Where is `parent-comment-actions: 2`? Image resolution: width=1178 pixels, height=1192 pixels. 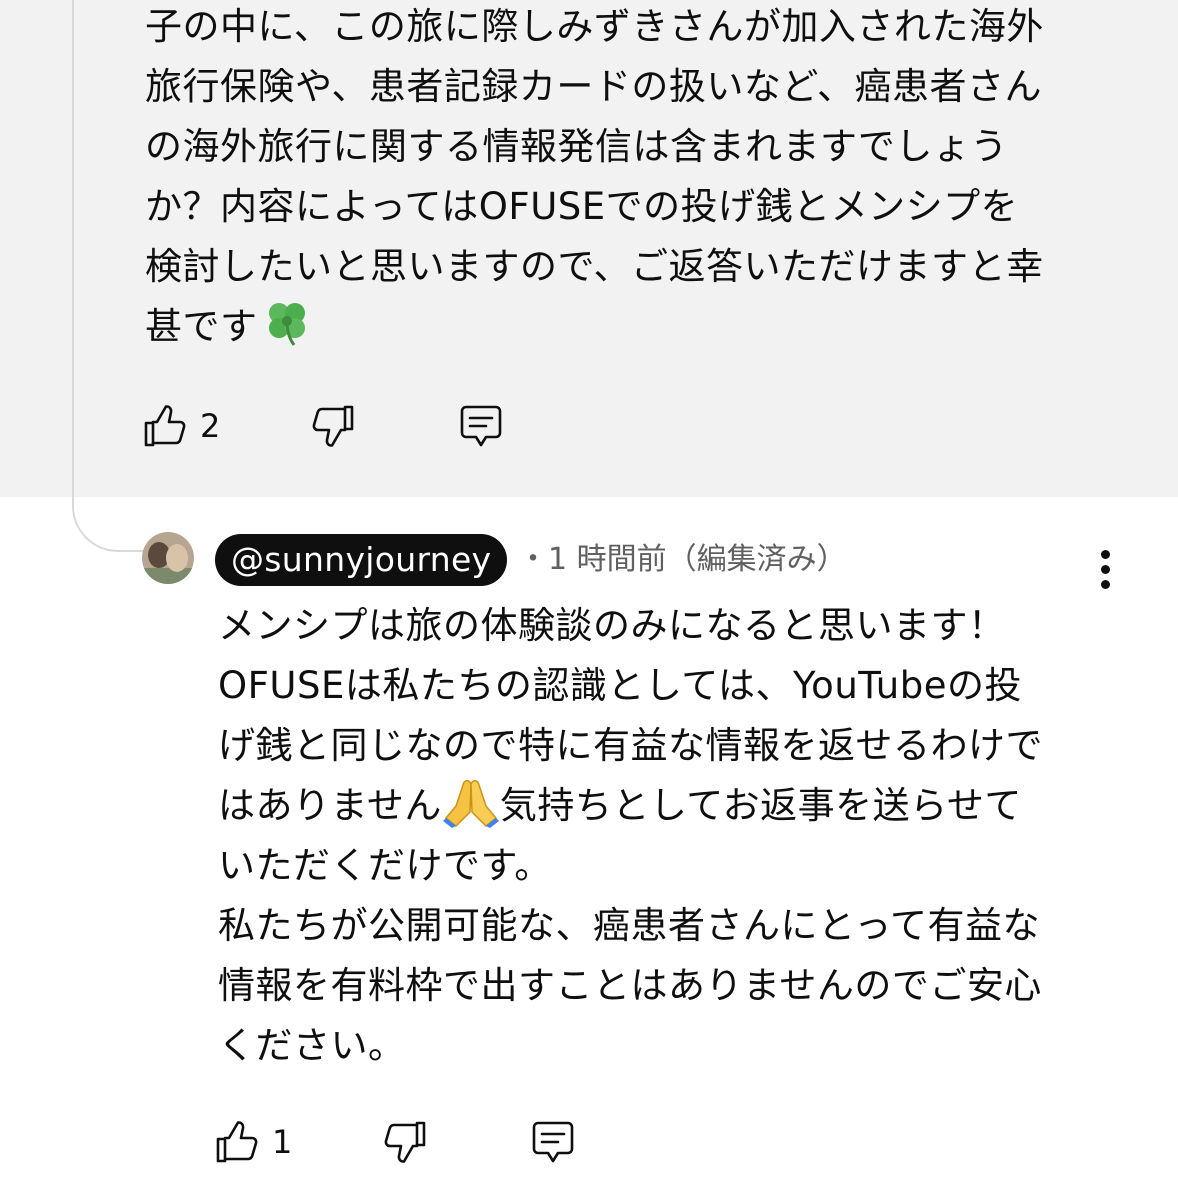 parent-comment-actions: 2 is located at coordinates (323, 426).